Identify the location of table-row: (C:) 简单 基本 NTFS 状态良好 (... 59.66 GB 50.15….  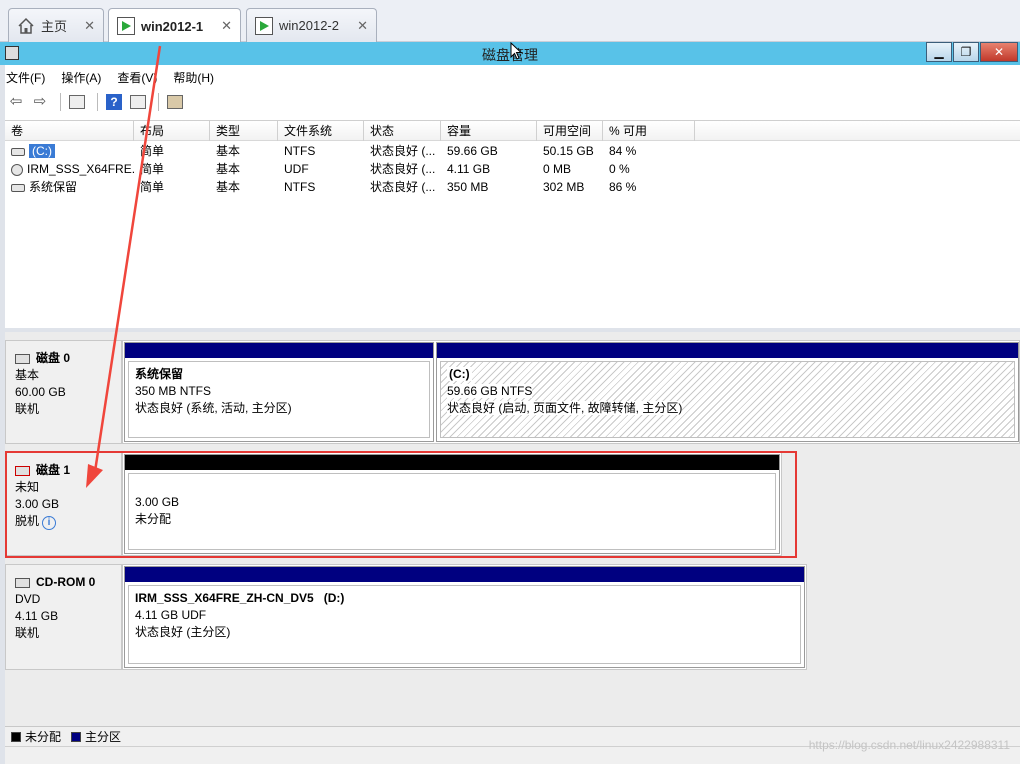
(512, 151).